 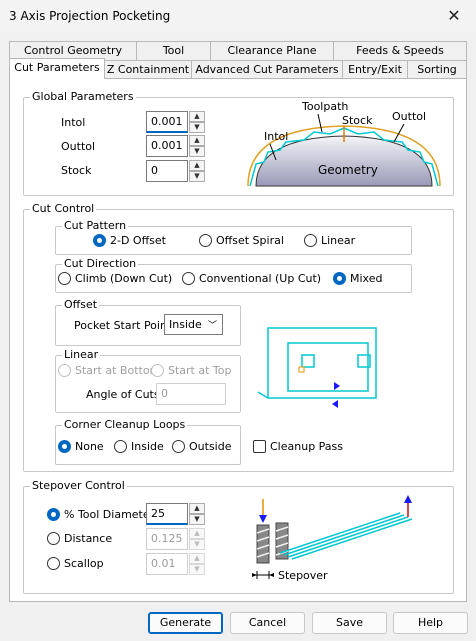 I want to click on radio-label: Outside, so click(x=210, y=446).